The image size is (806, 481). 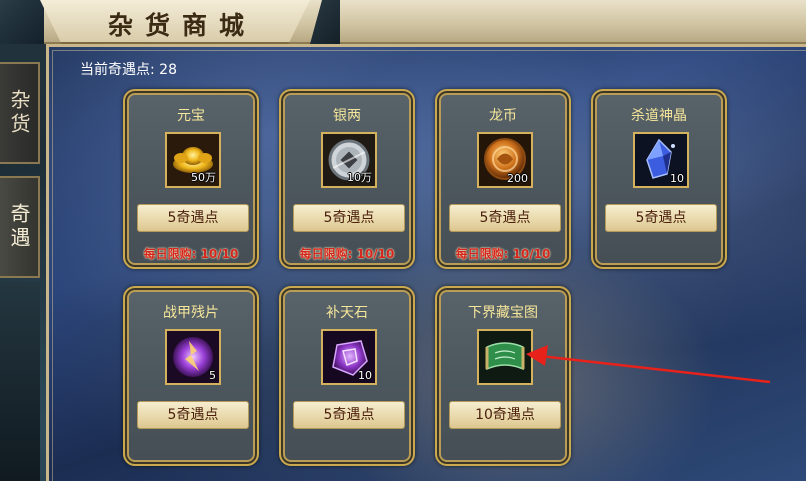 I want to click on shop-item-card: 银两 10万 5奇遇点 每日限购: 10/10, so click(x=347, y=179).